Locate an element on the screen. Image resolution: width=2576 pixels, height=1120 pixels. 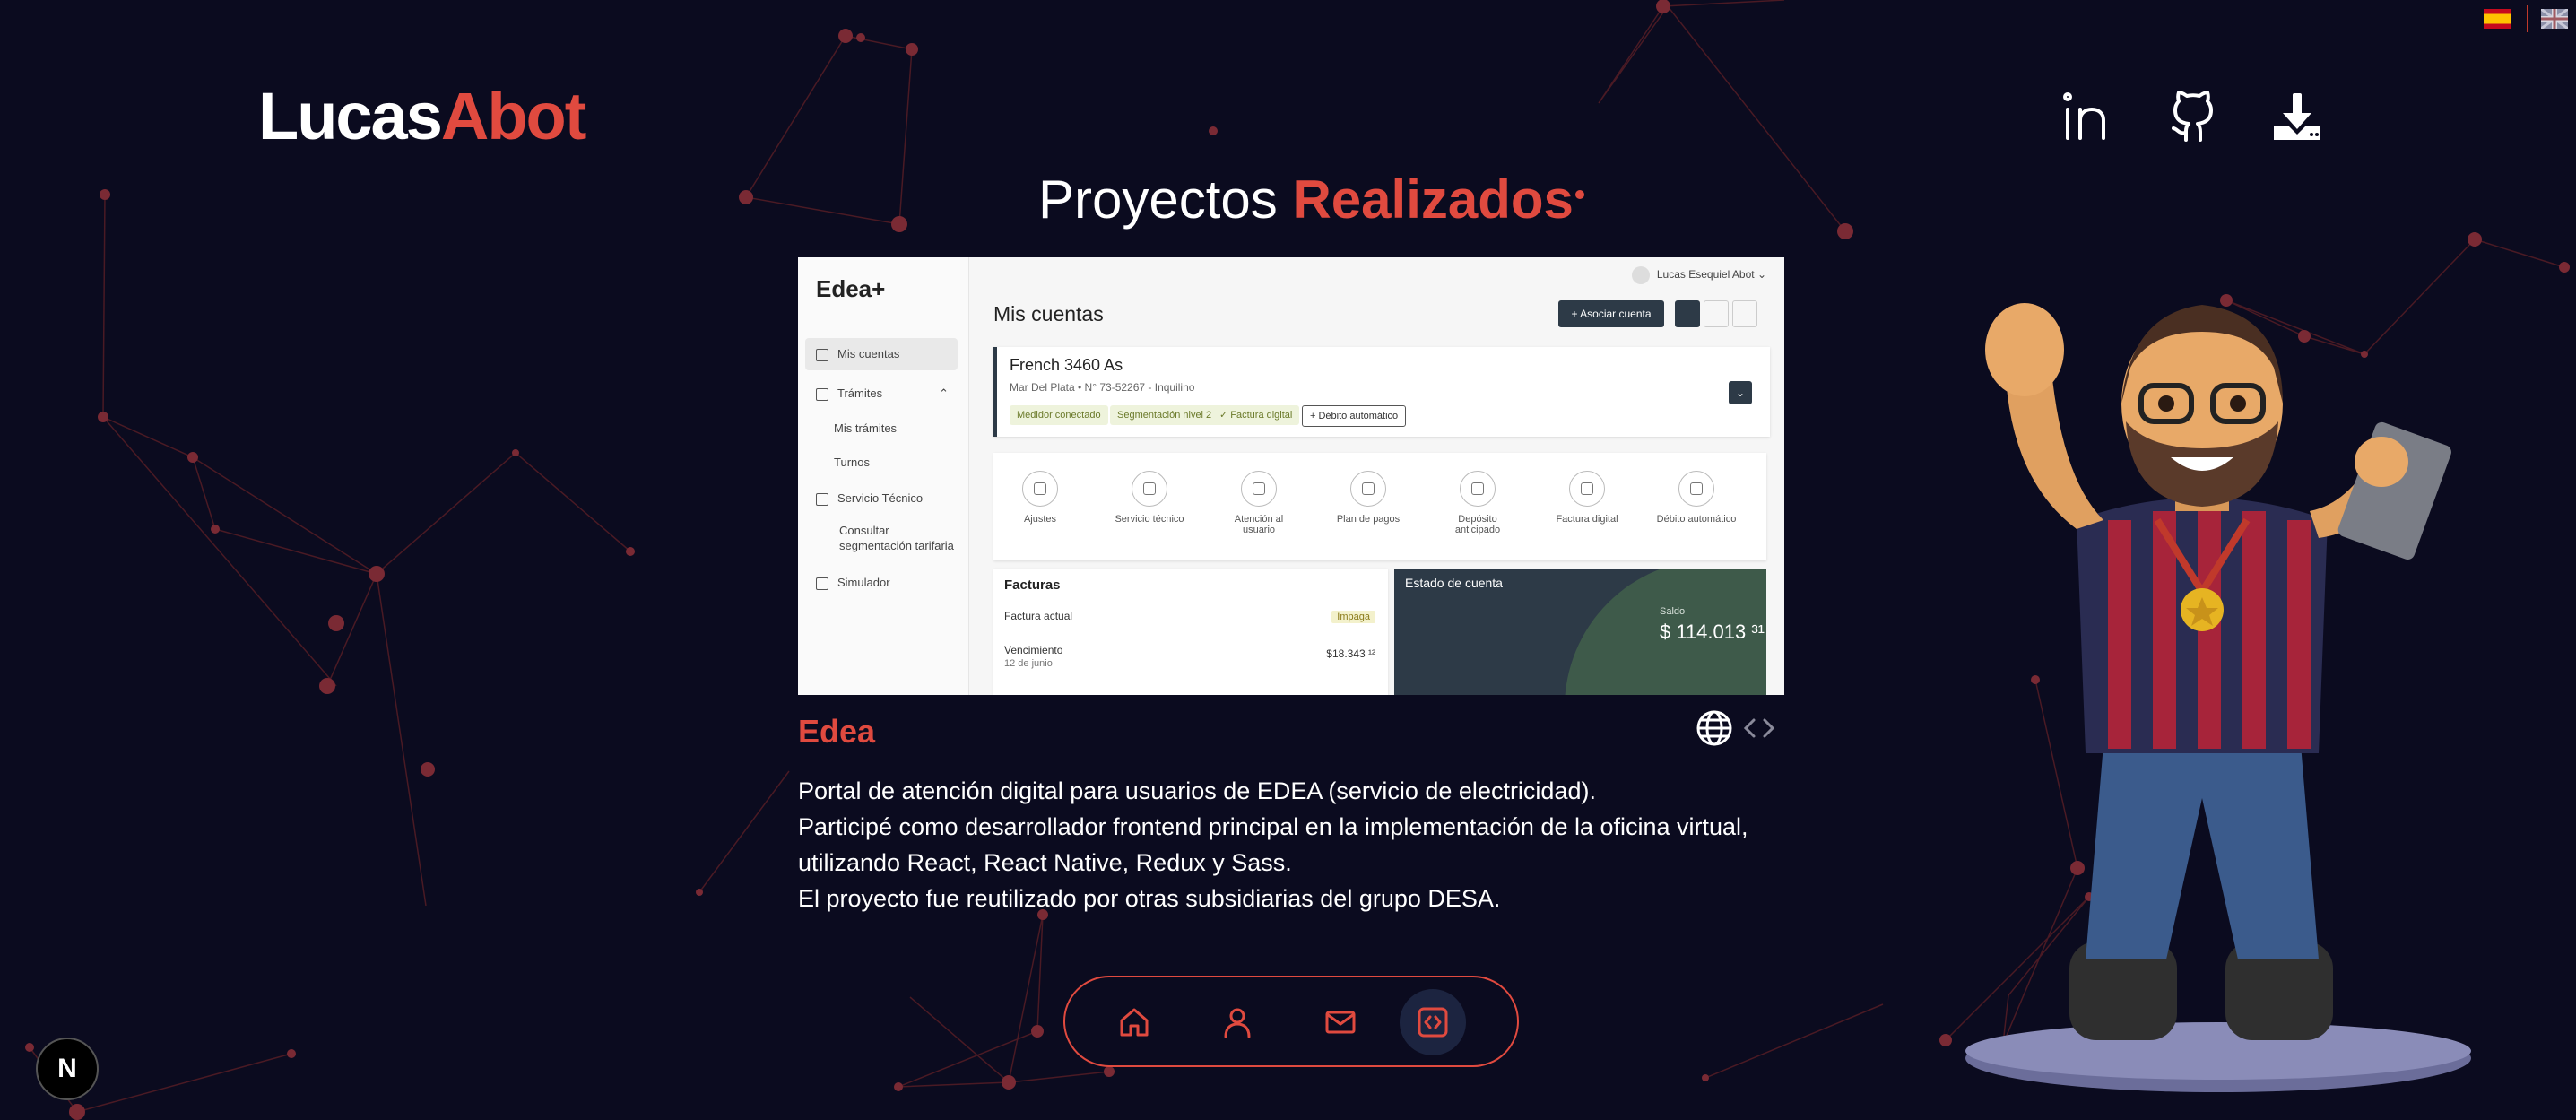
english-flag-icon is located at coordinates (2554, 18).